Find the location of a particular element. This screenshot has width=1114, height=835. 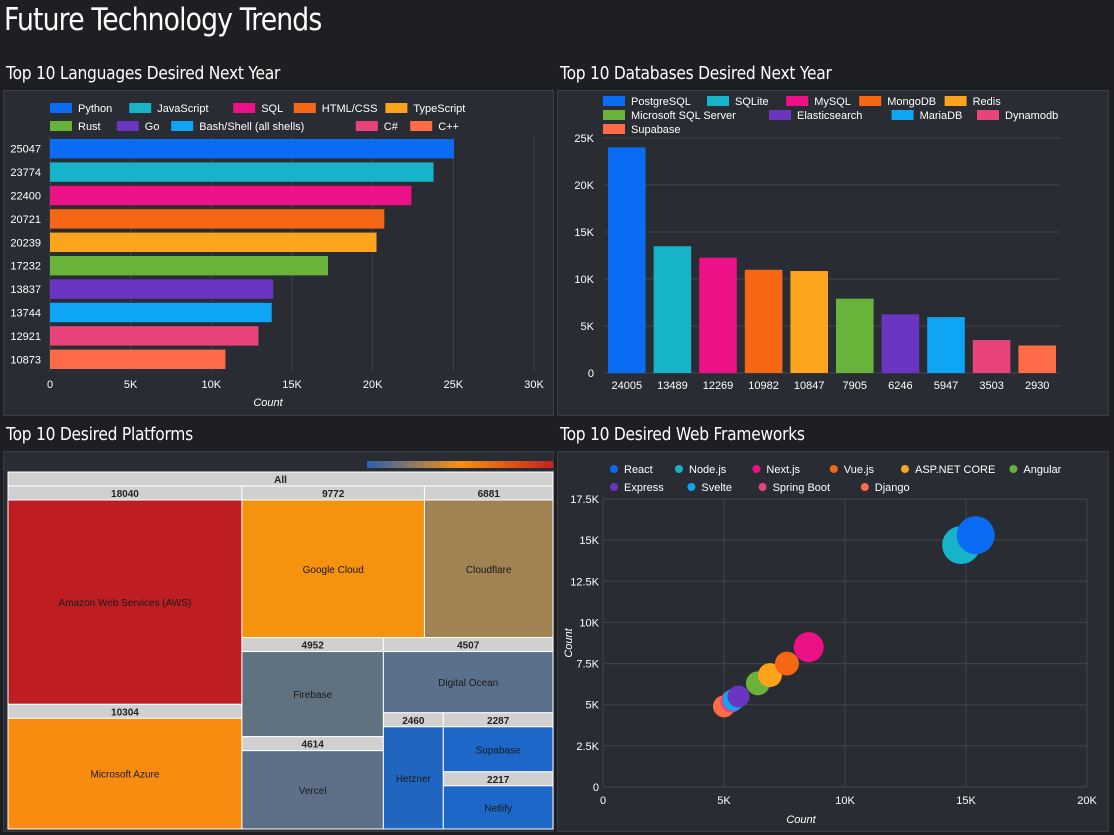

platforms-node-value: 9772 is located at coordinates (333, 494).